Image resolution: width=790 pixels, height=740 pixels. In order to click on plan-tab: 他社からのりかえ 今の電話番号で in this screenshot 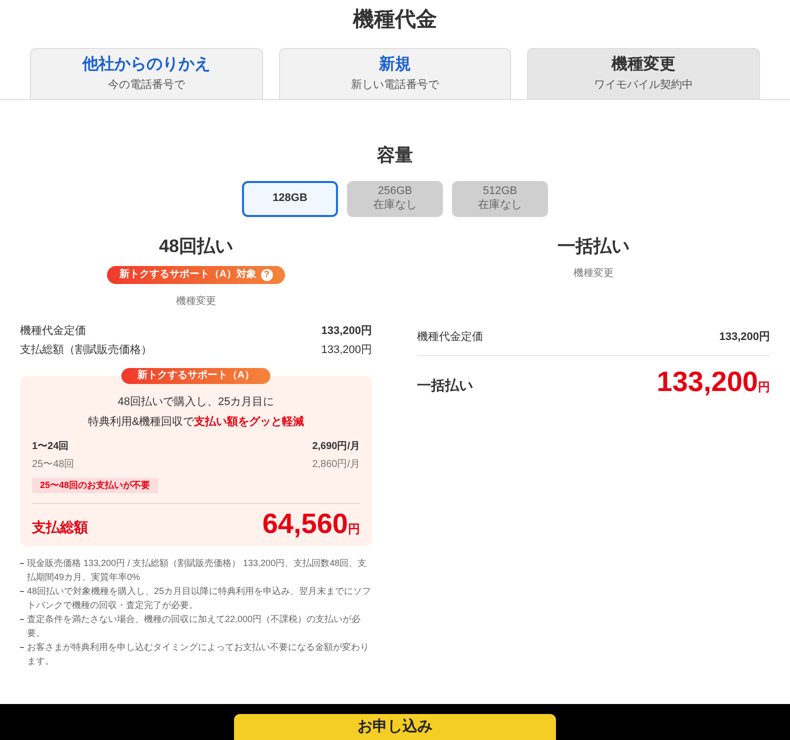, I will do `click(146, 73)`.